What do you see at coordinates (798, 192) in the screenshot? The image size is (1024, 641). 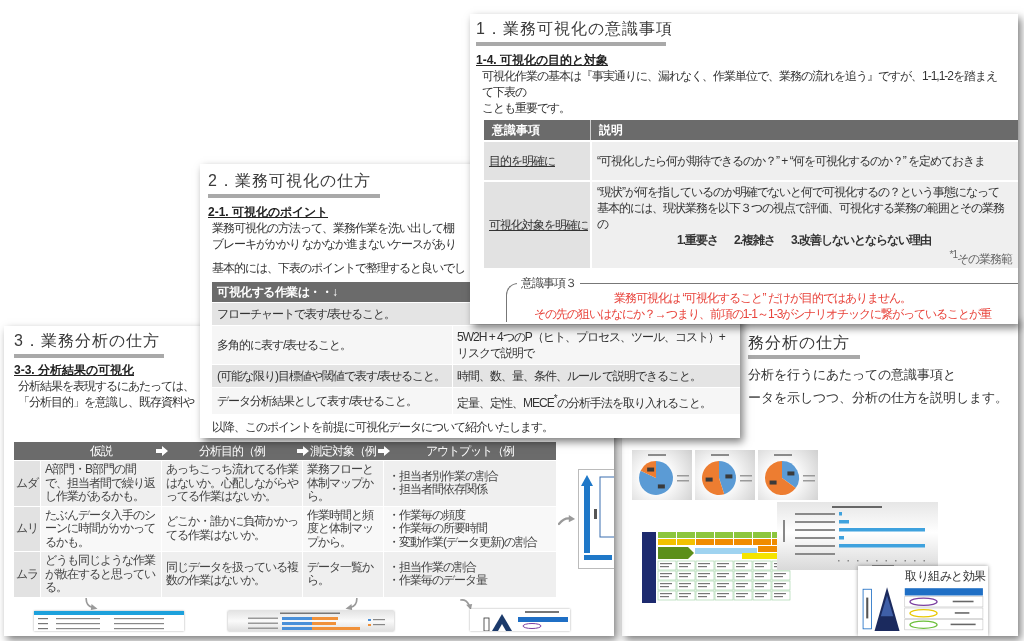 I see `cell-text: “現状”が何を指しているのか明確でないと何で可視化するの？という事態になって` at bounding box center [798, 192].